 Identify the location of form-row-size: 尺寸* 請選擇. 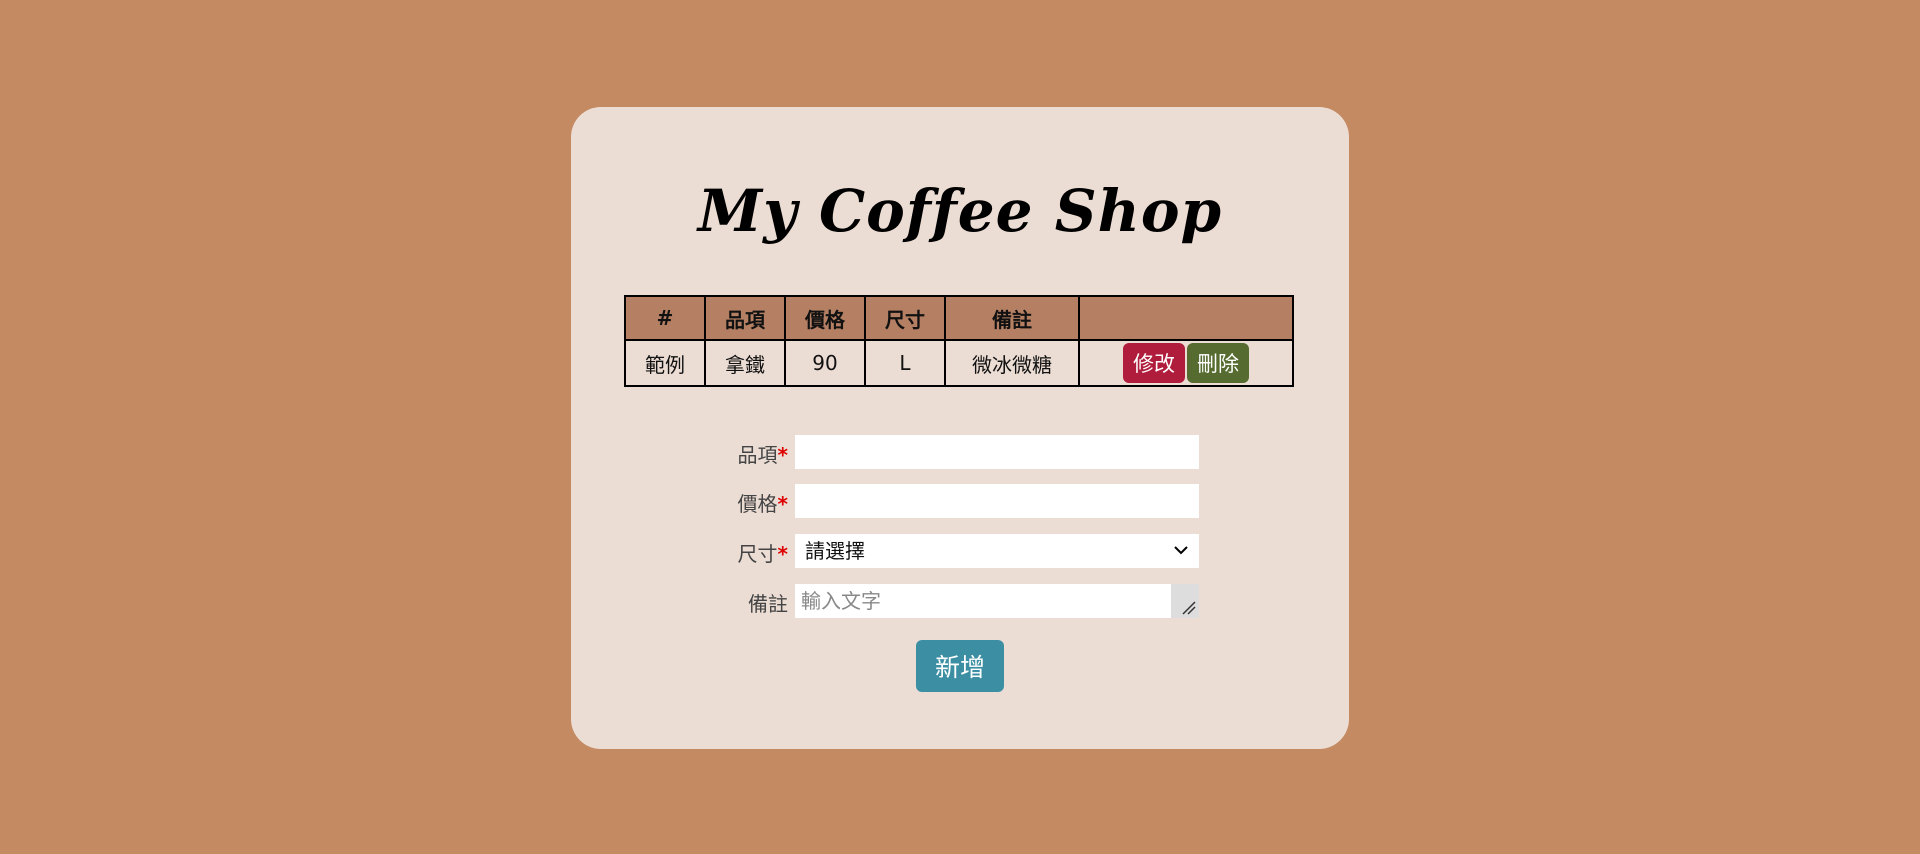
(966, 551).